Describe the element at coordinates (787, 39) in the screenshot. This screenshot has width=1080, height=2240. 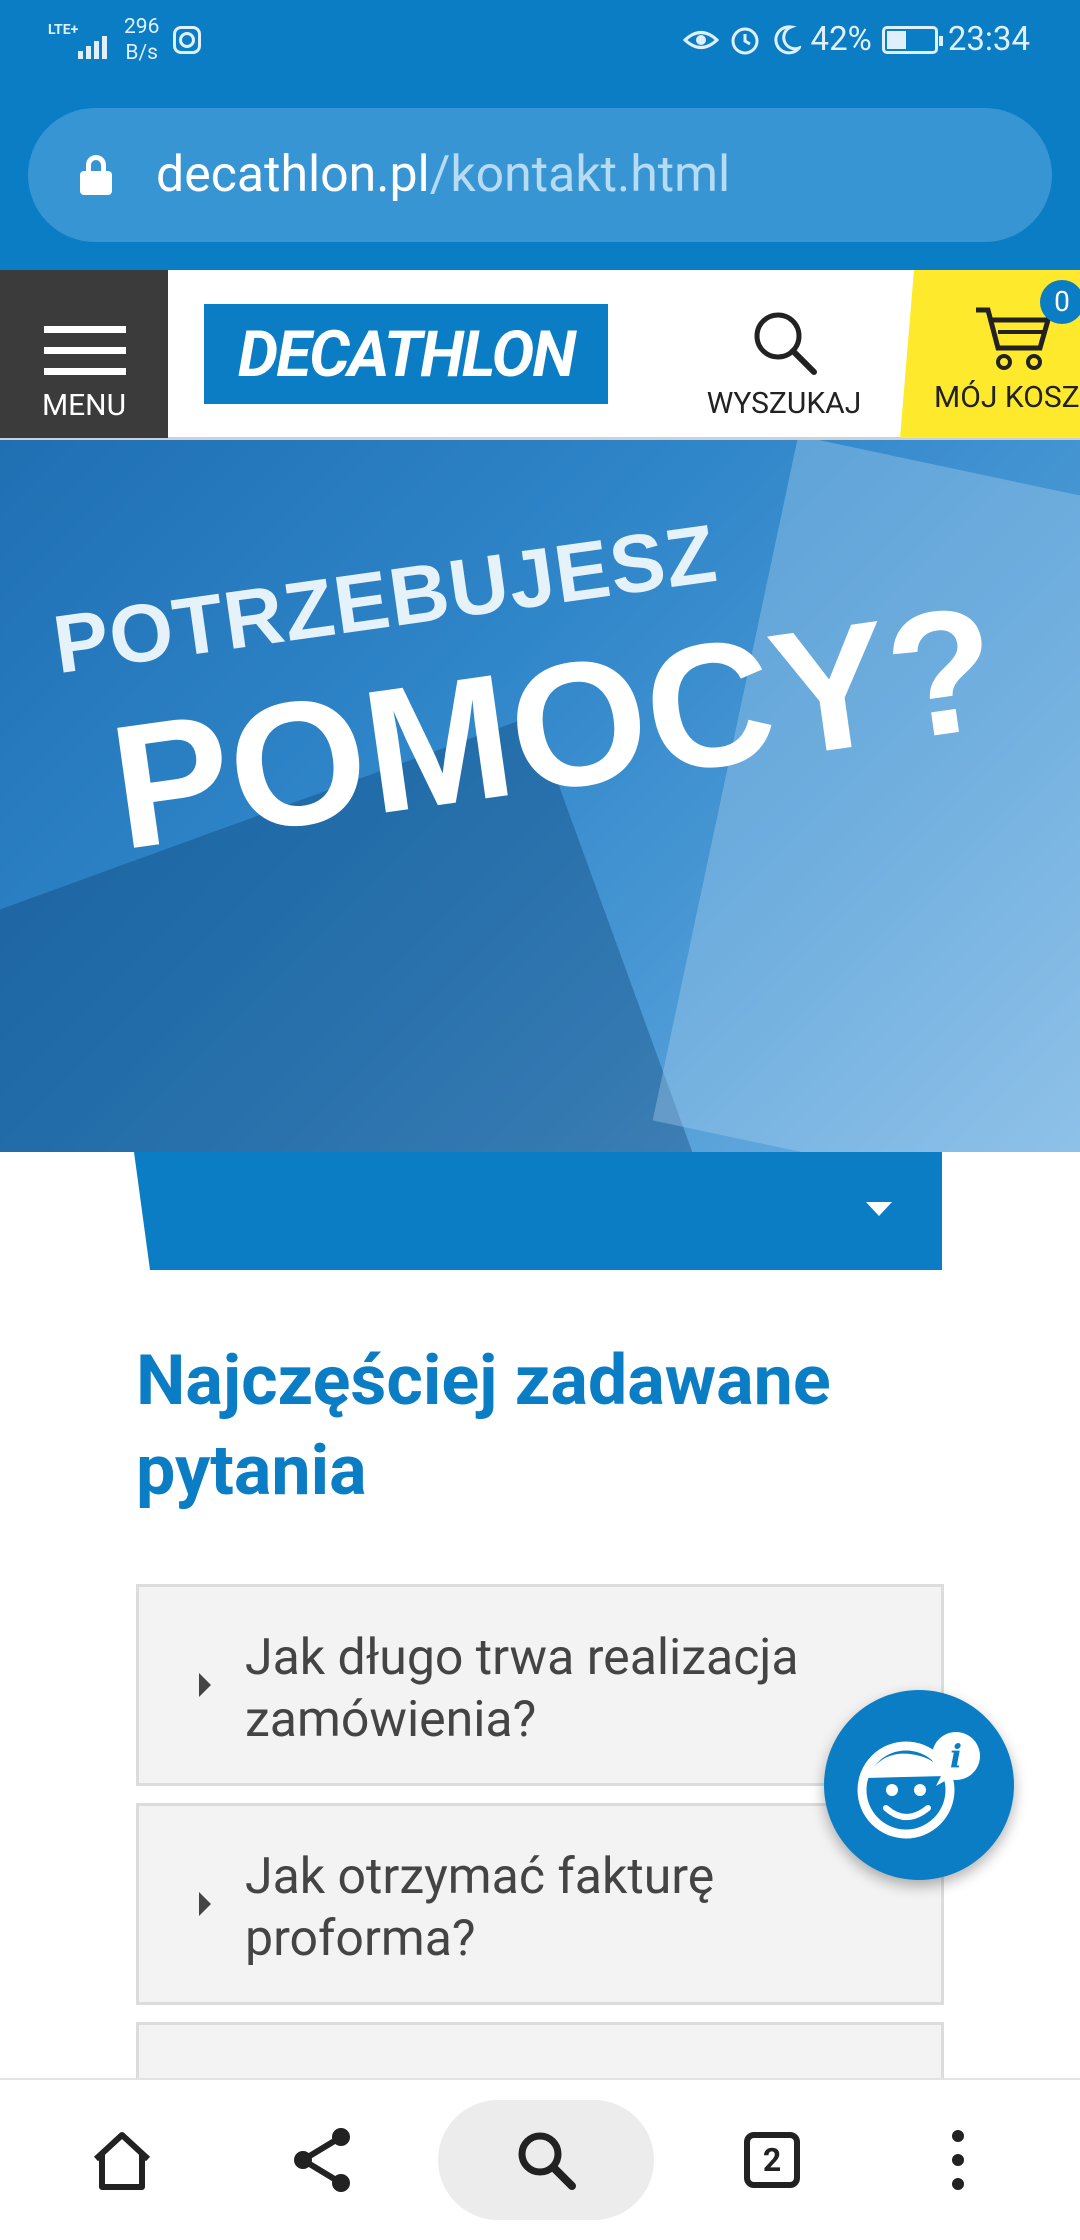
I see `moon-icon` at that location.